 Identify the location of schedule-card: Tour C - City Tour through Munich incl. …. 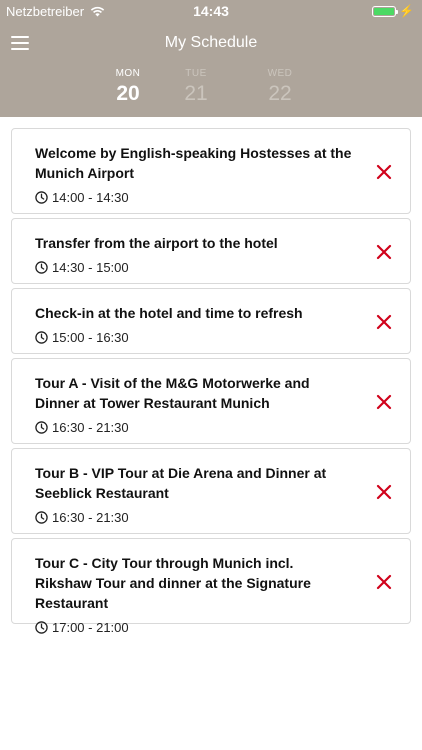
(211, 586).